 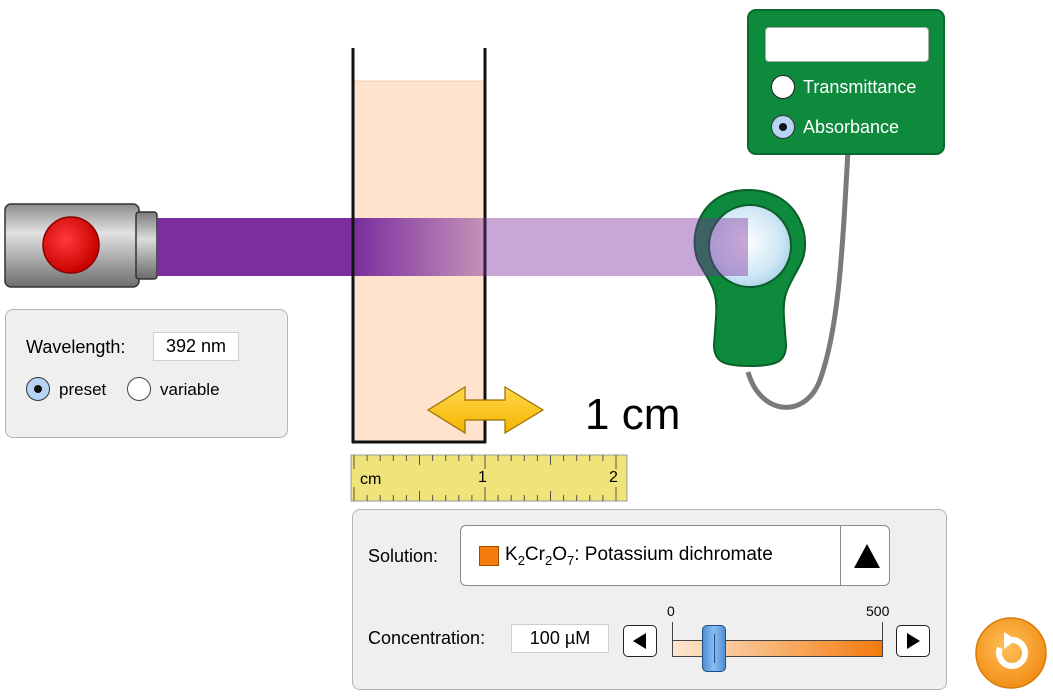 I want to click on variable-radio, so click(x=139, y=389).